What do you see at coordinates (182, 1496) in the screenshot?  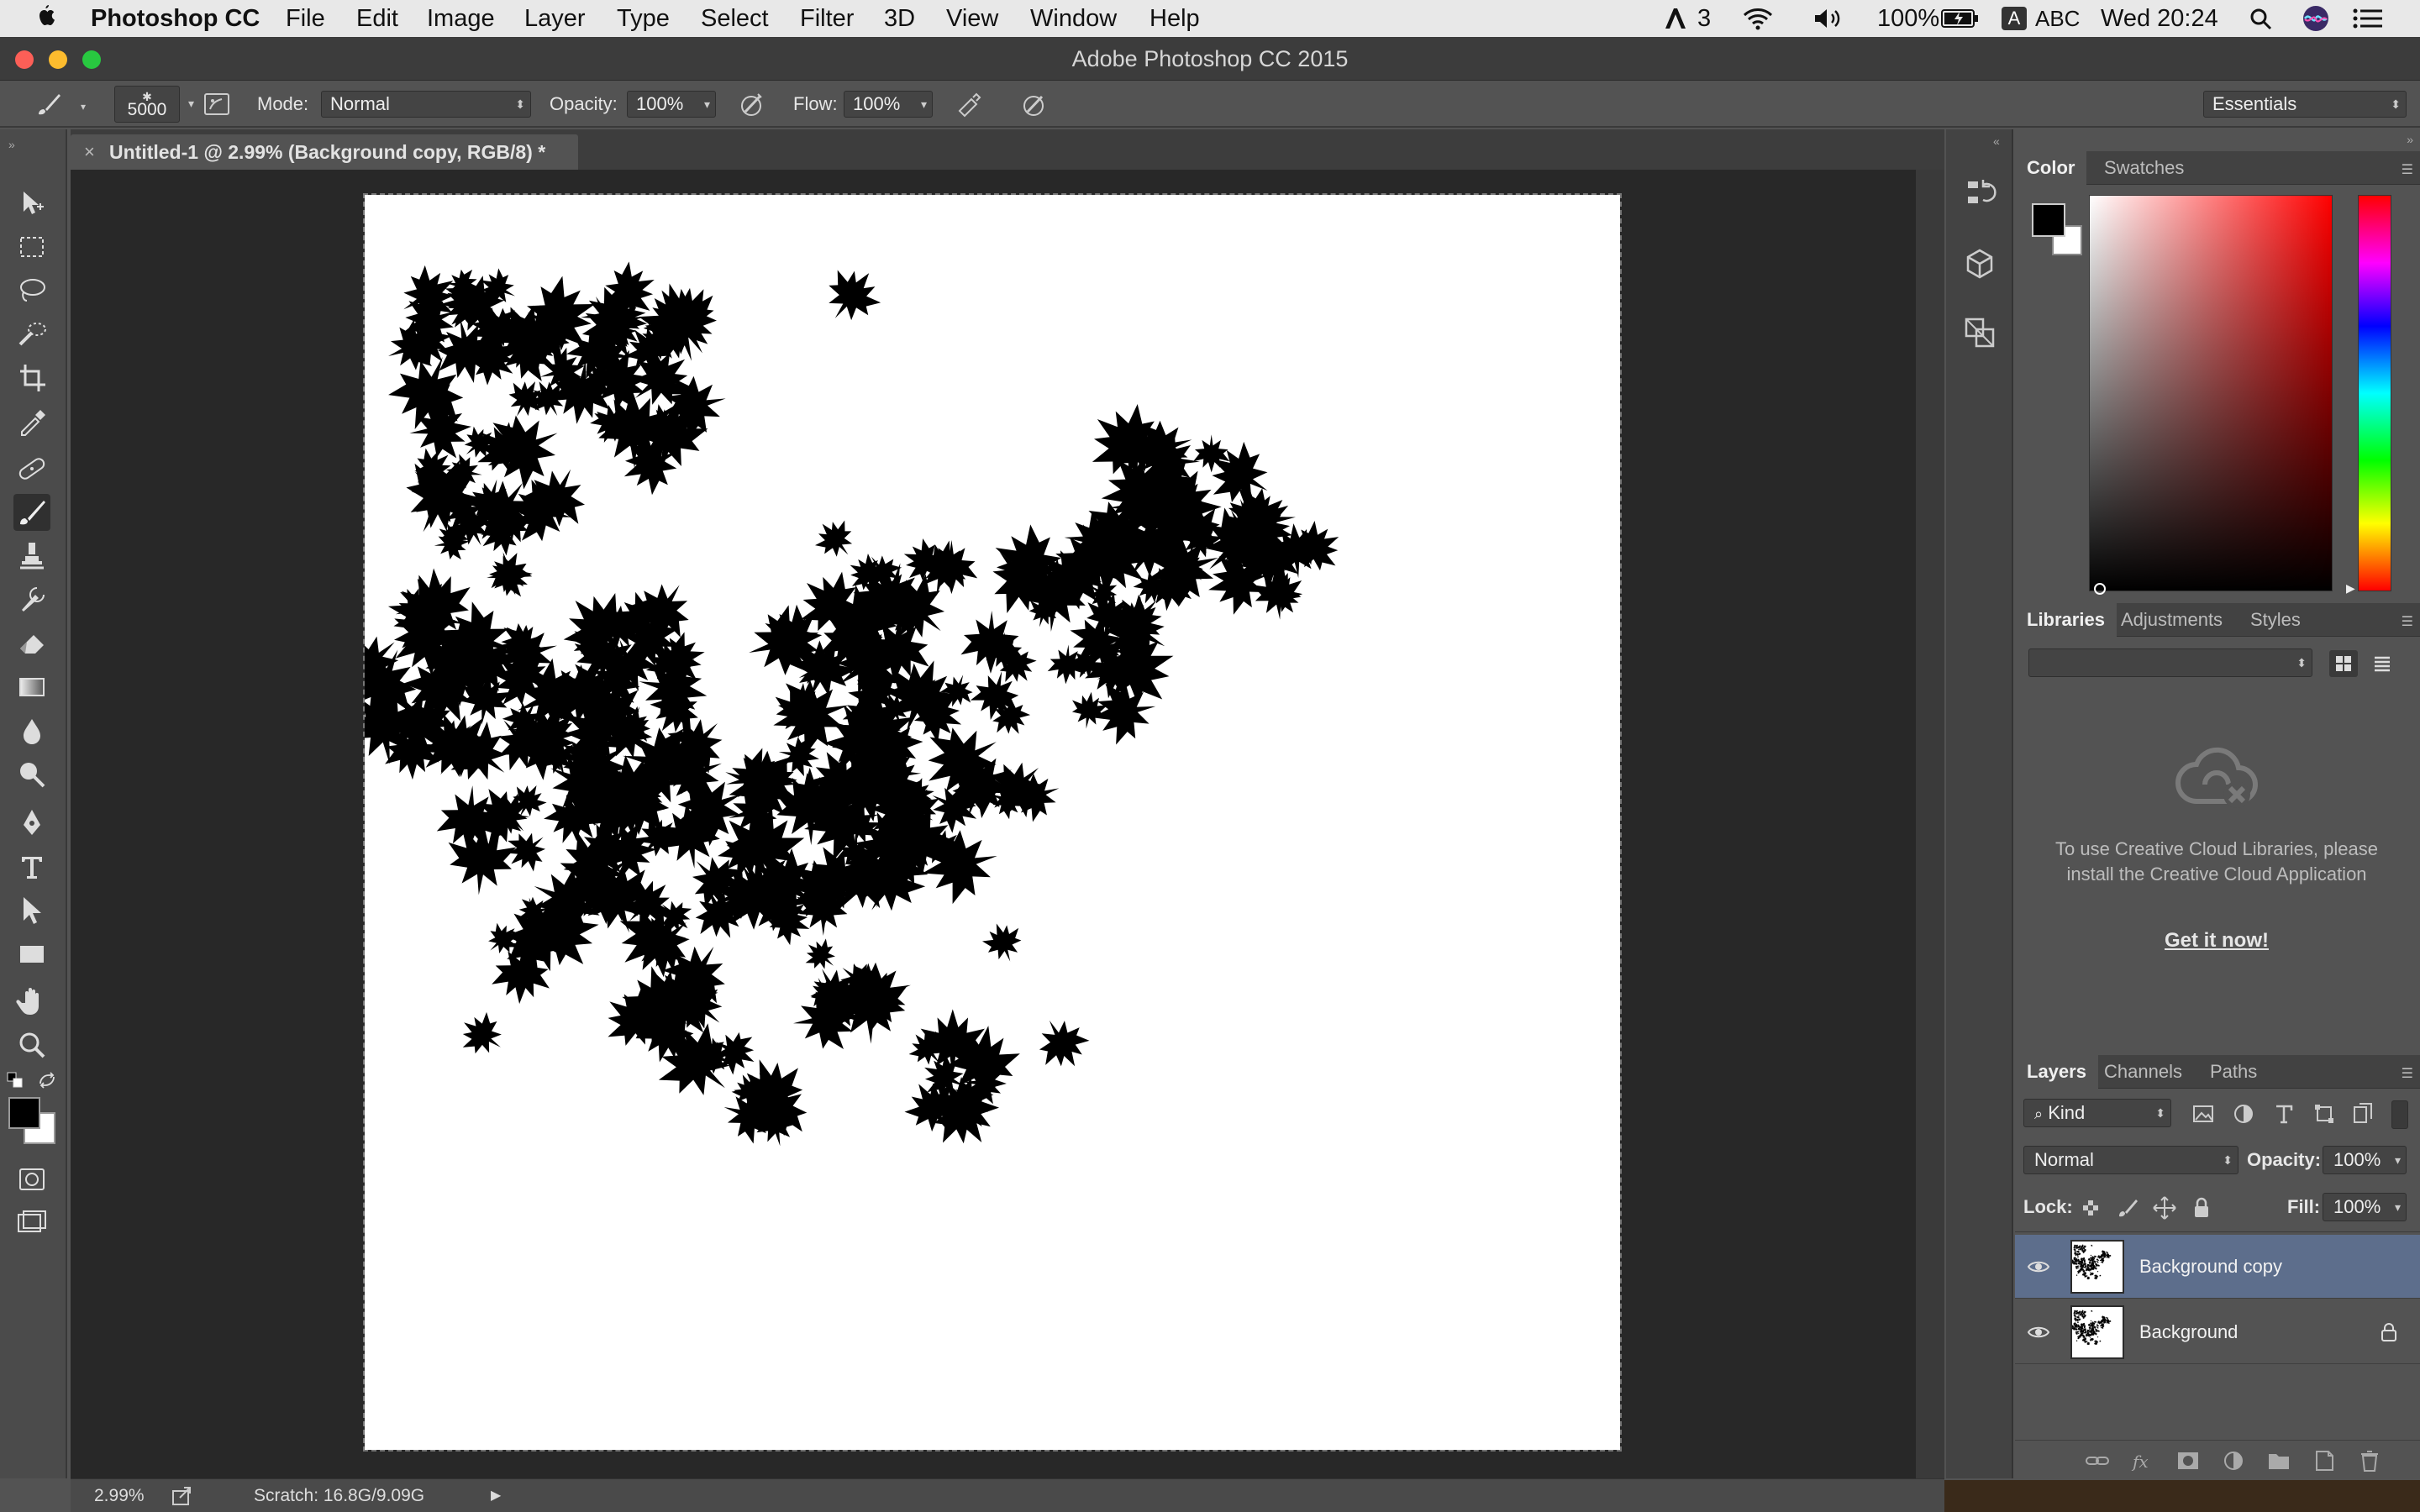 I see `share-icon` at bounding box center [182, 1496].